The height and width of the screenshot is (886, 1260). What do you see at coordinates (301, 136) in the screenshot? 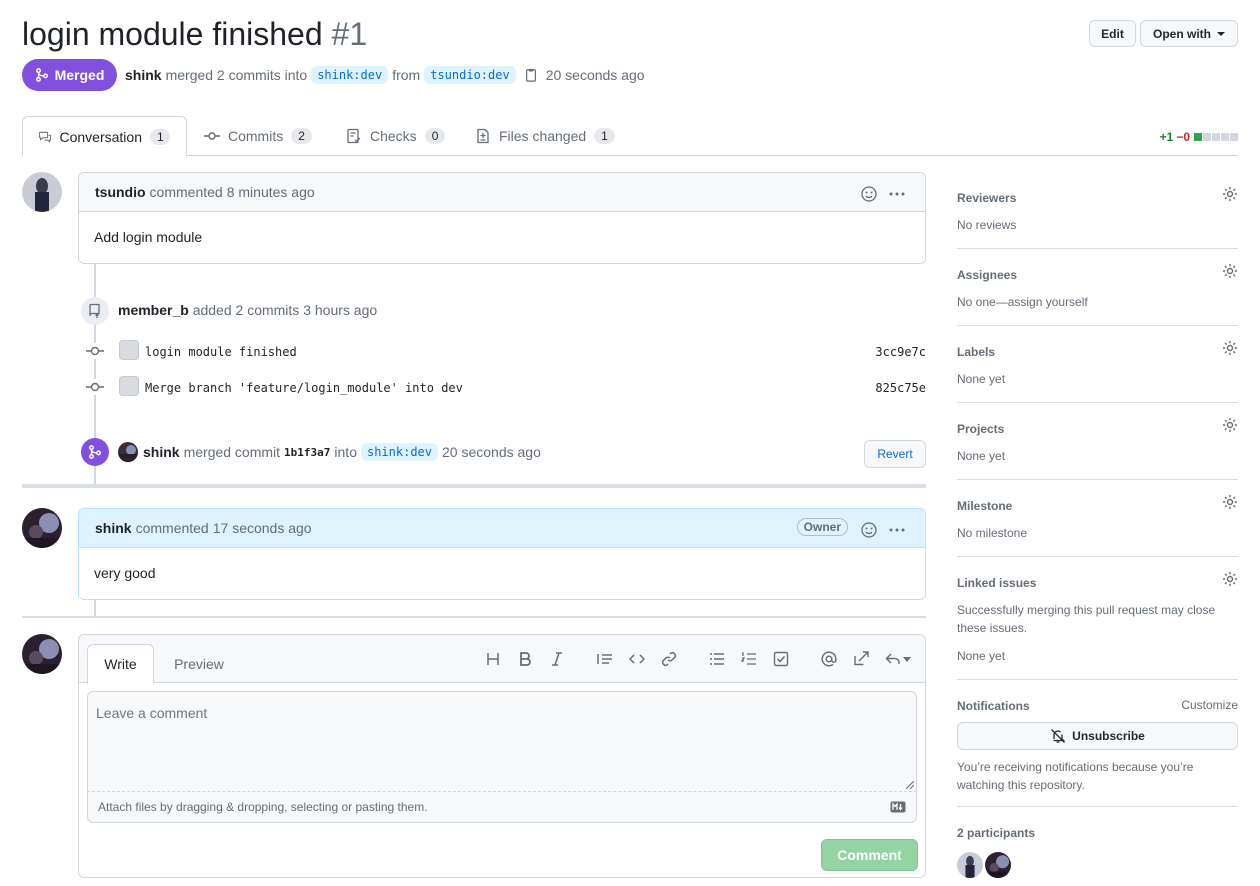
I see `tab-commits-count: 2` at bounding box center [301, 136].